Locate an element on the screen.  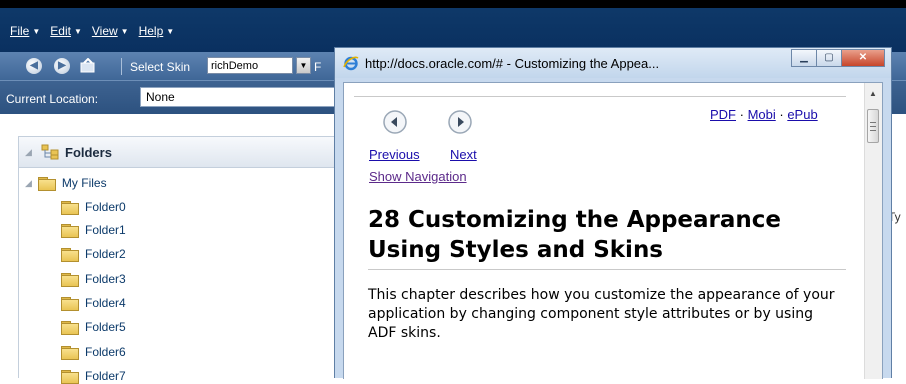
menu-edit-label: Edit is located at coordinates (60, 31).